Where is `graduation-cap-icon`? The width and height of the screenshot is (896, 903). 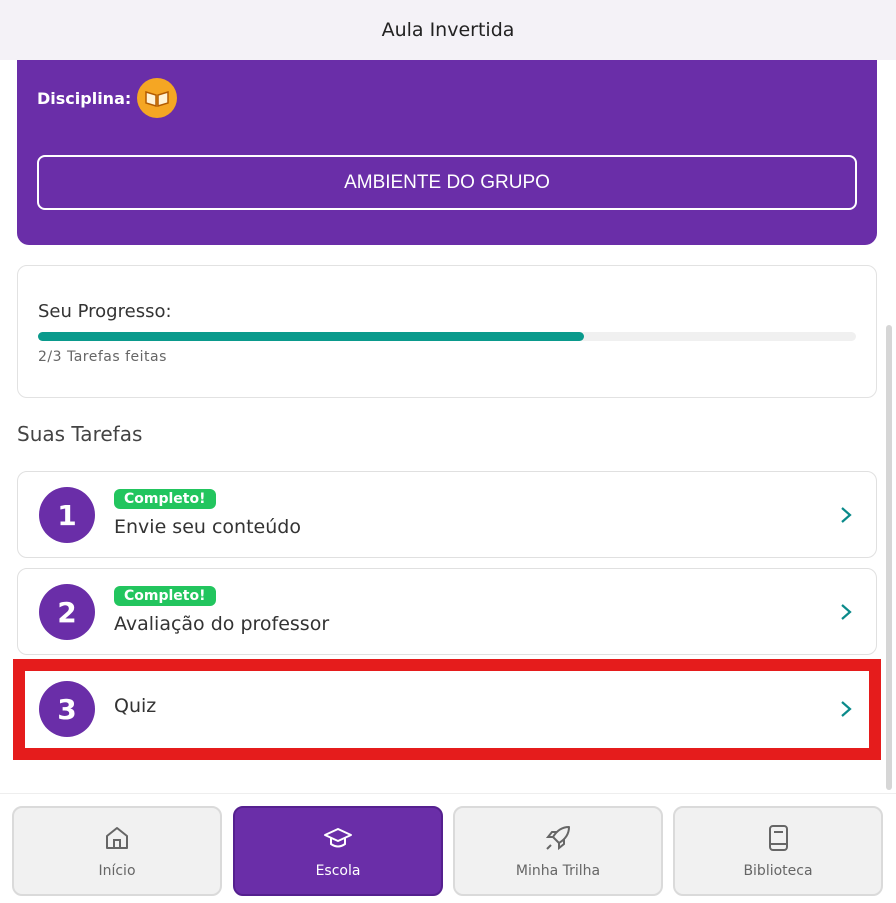
graduation-cap-icon is located at coordinates (338, 838).